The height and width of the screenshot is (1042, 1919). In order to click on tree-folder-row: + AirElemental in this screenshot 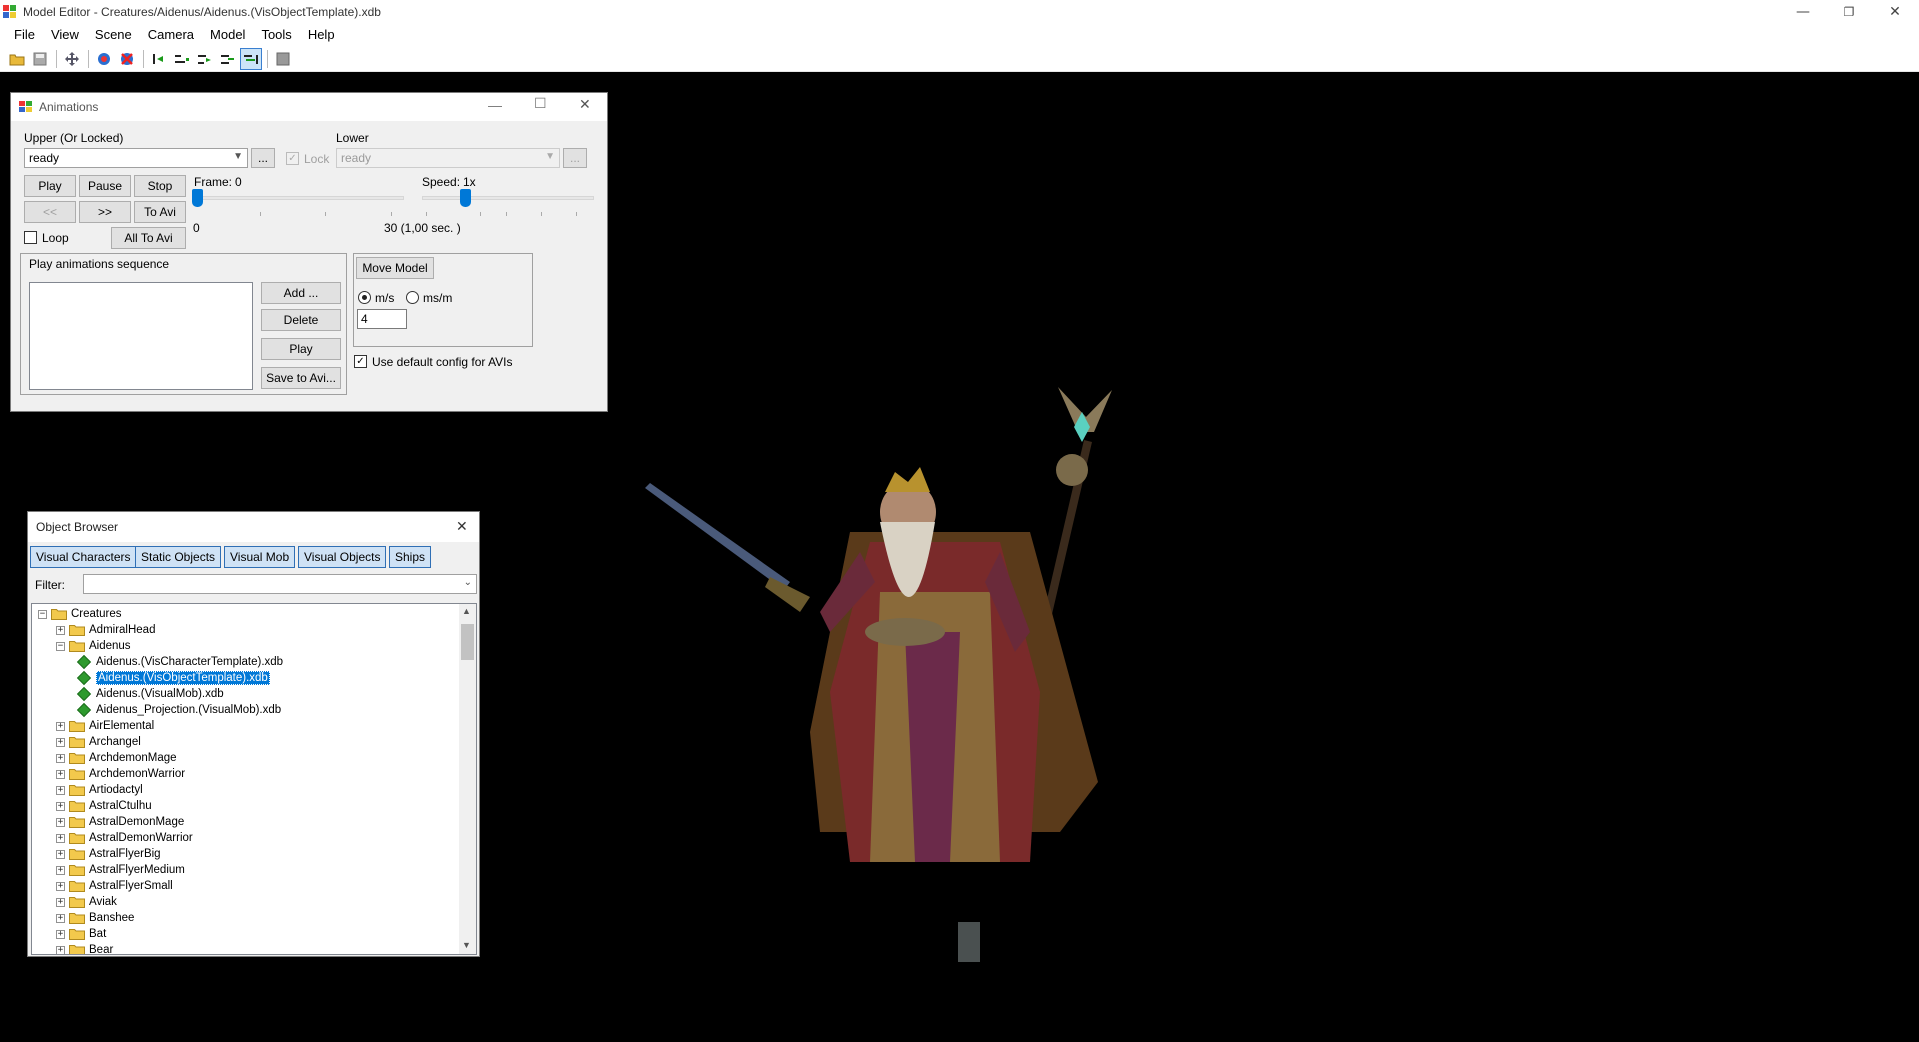, I will do `click(105, 726)`.